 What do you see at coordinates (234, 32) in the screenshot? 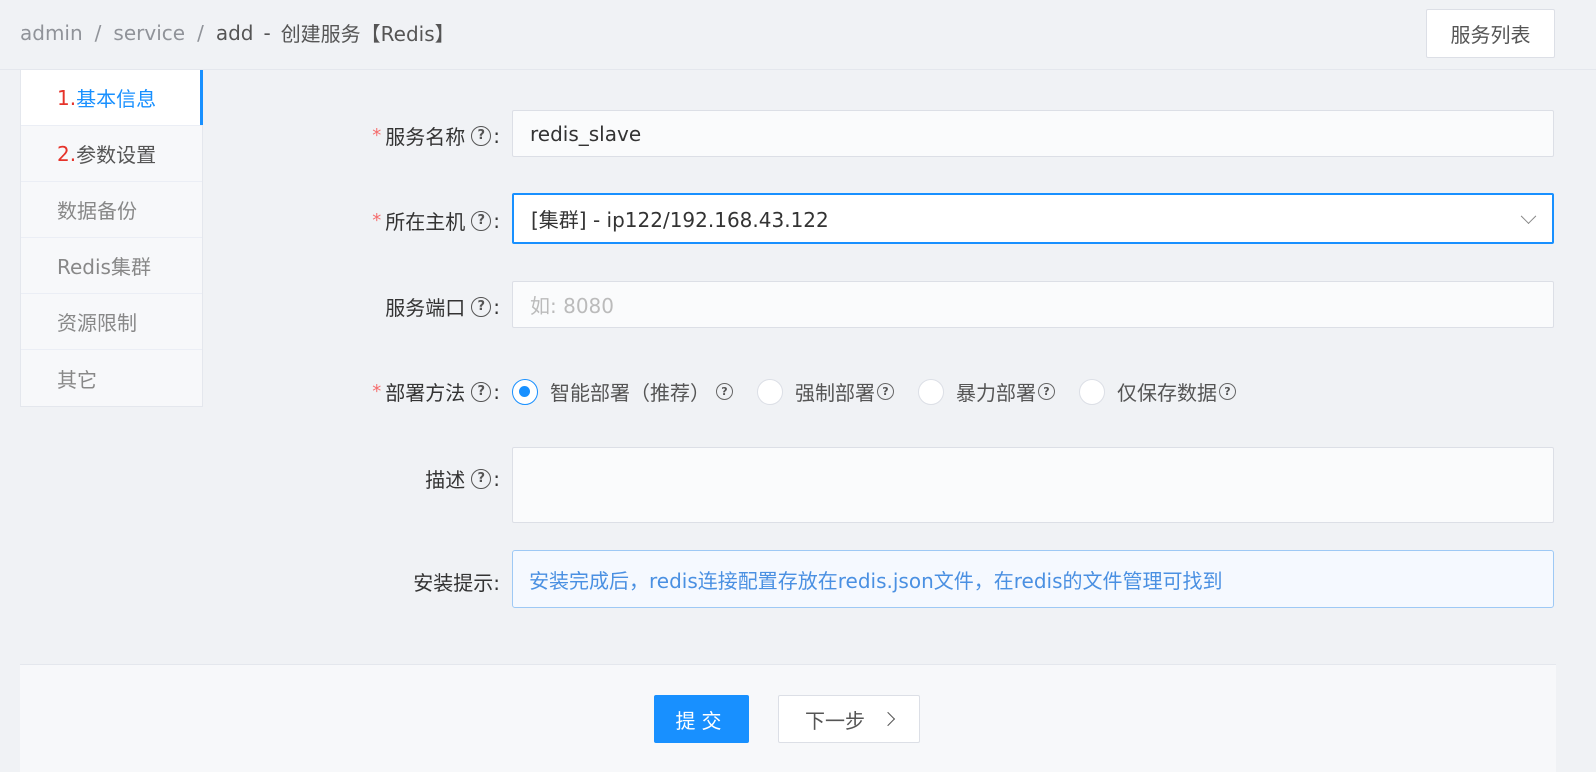
I see `breadcrumb-add: add` at bounding box center [234, 32].